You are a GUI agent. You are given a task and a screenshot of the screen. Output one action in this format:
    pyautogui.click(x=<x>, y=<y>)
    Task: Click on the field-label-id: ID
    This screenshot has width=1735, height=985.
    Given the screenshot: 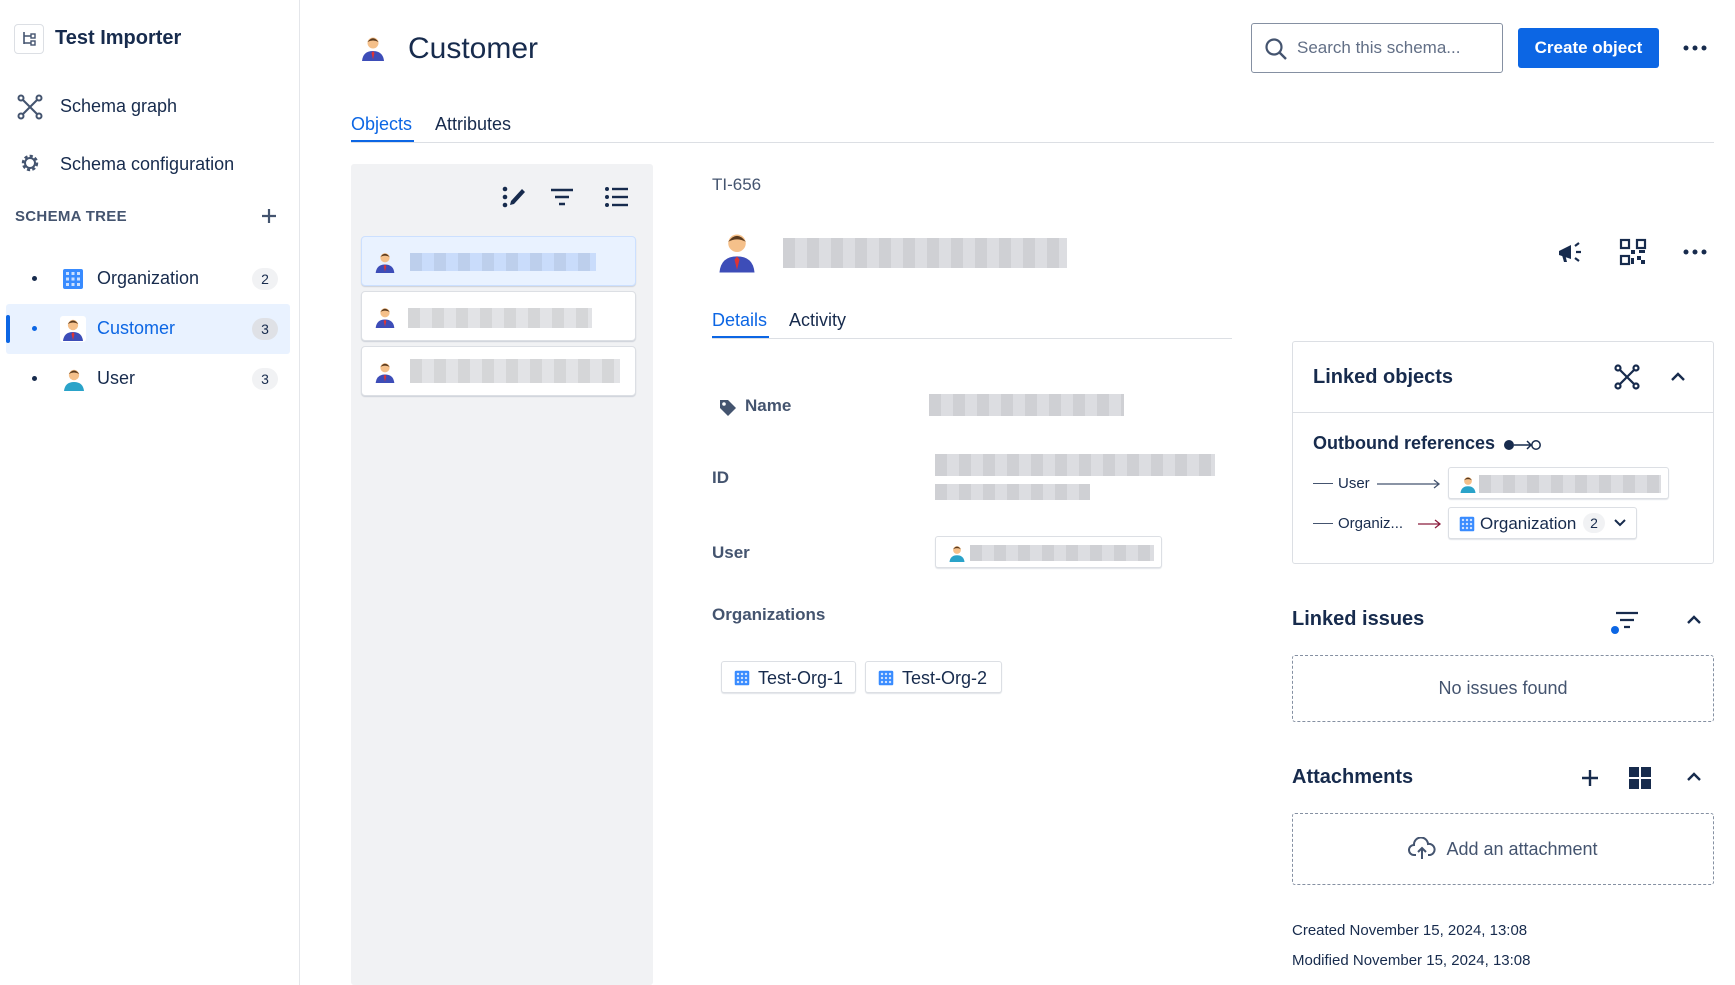 What is the action you would take?
    pyautogui.click(x=720, y=477)
    